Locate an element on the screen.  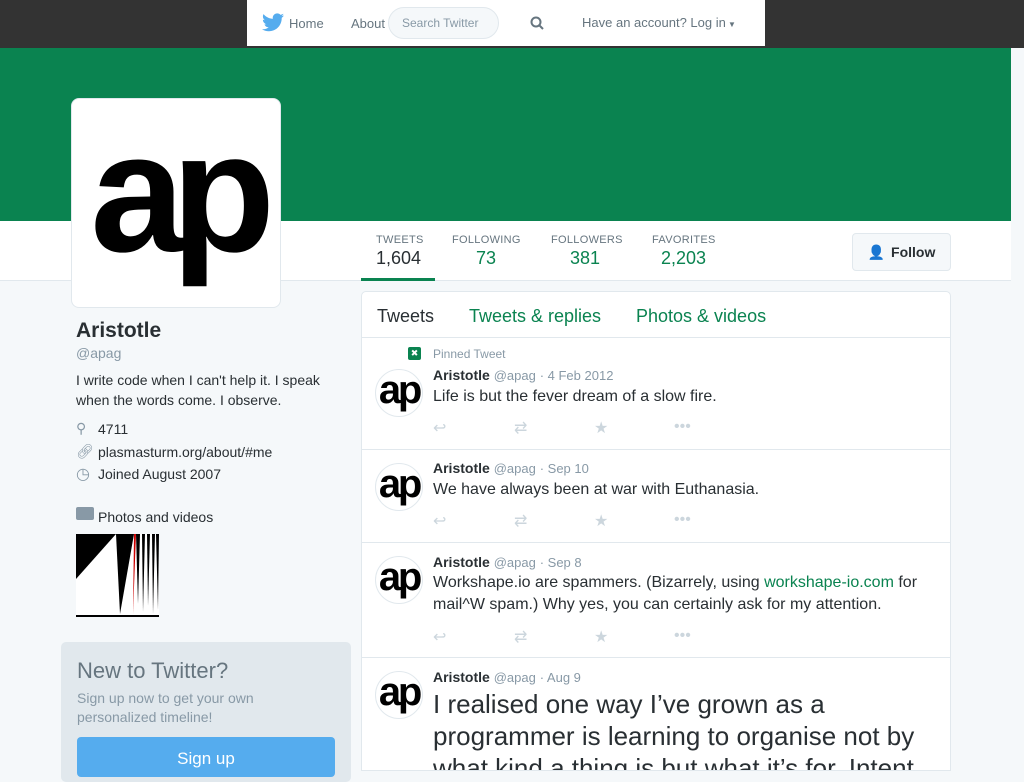
profile-handle: @apag is located at coordinates (98, 353).